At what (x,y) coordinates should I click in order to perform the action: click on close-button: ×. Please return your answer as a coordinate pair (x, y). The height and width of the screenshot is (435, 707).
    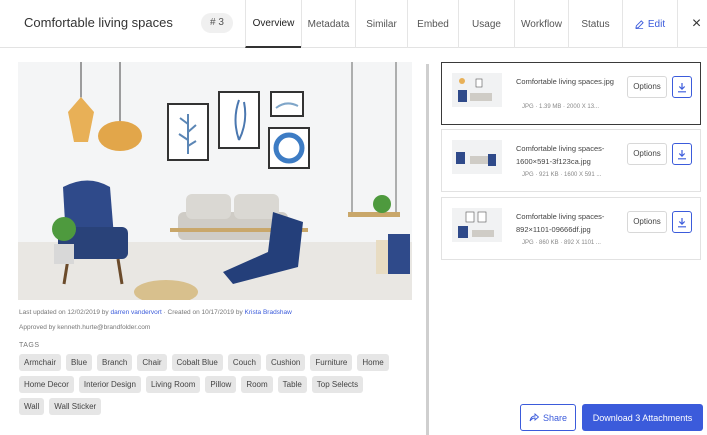
    Looking at the image, I should click on (692, 24).